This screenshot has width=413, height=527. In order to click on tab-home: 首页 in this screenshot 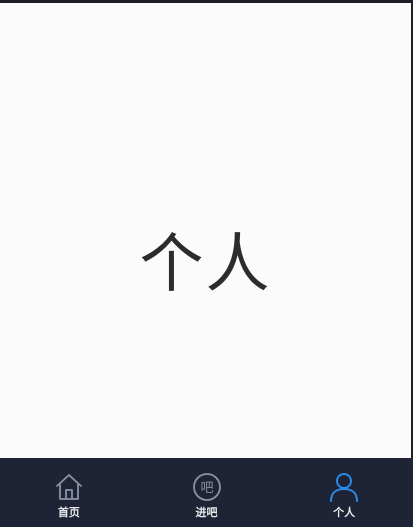, I will do `click(69, 492)`.